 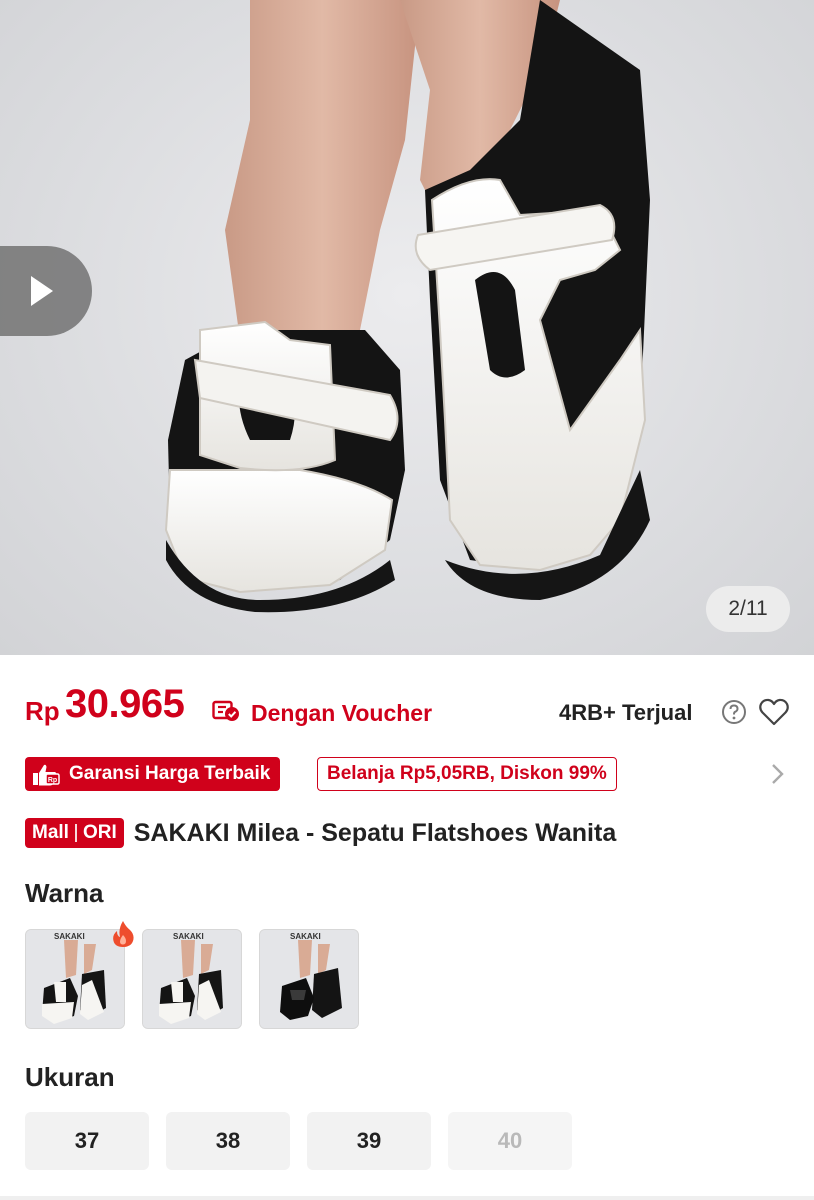 I want to click on badge-divider, so click(x=75, y=833).